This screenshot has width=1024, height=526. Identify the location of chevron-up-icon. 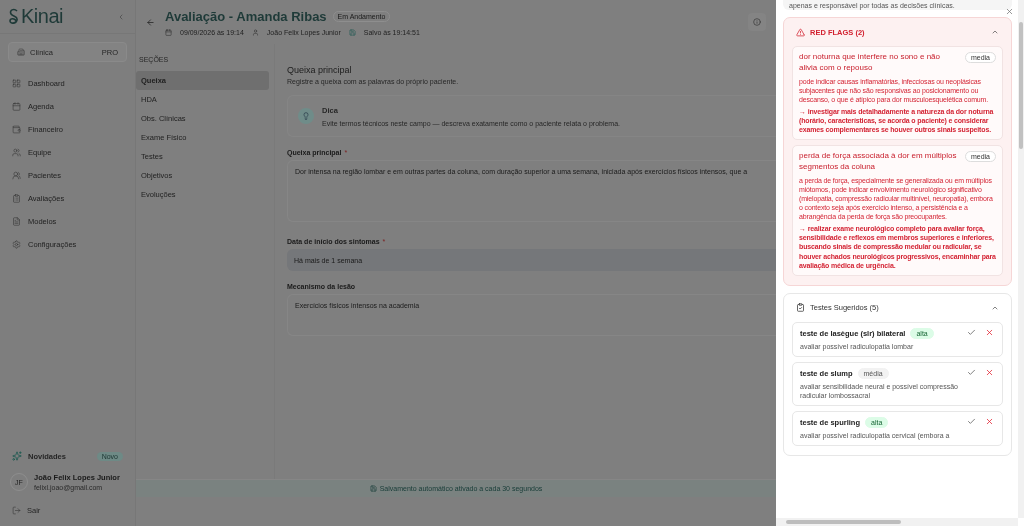
(995, 32).